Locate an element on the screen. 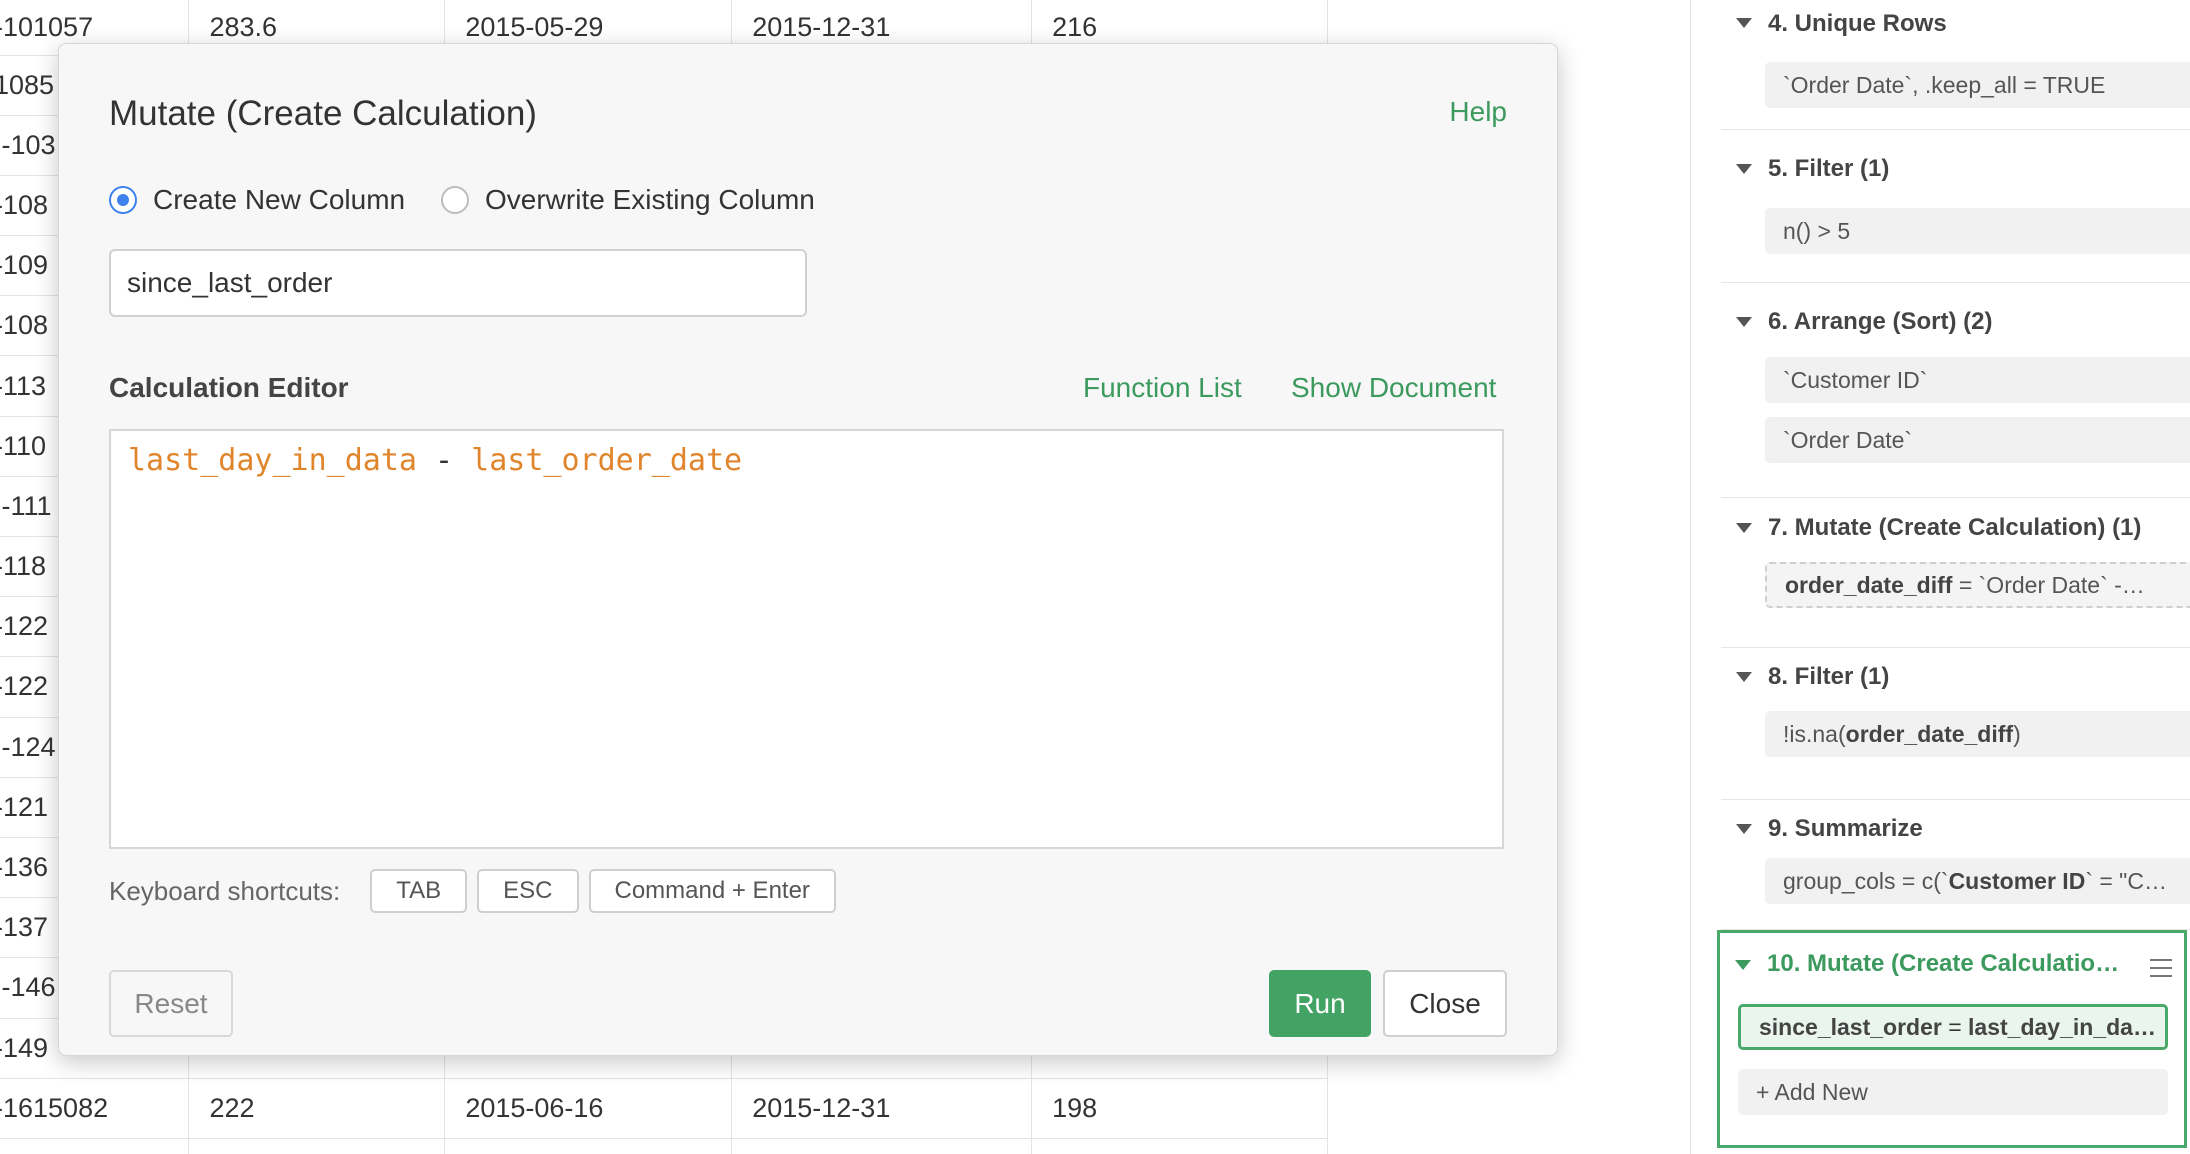 The image size is (2190, 1154). radio-create-new: Create New Column is located at coordinates (257, 200).